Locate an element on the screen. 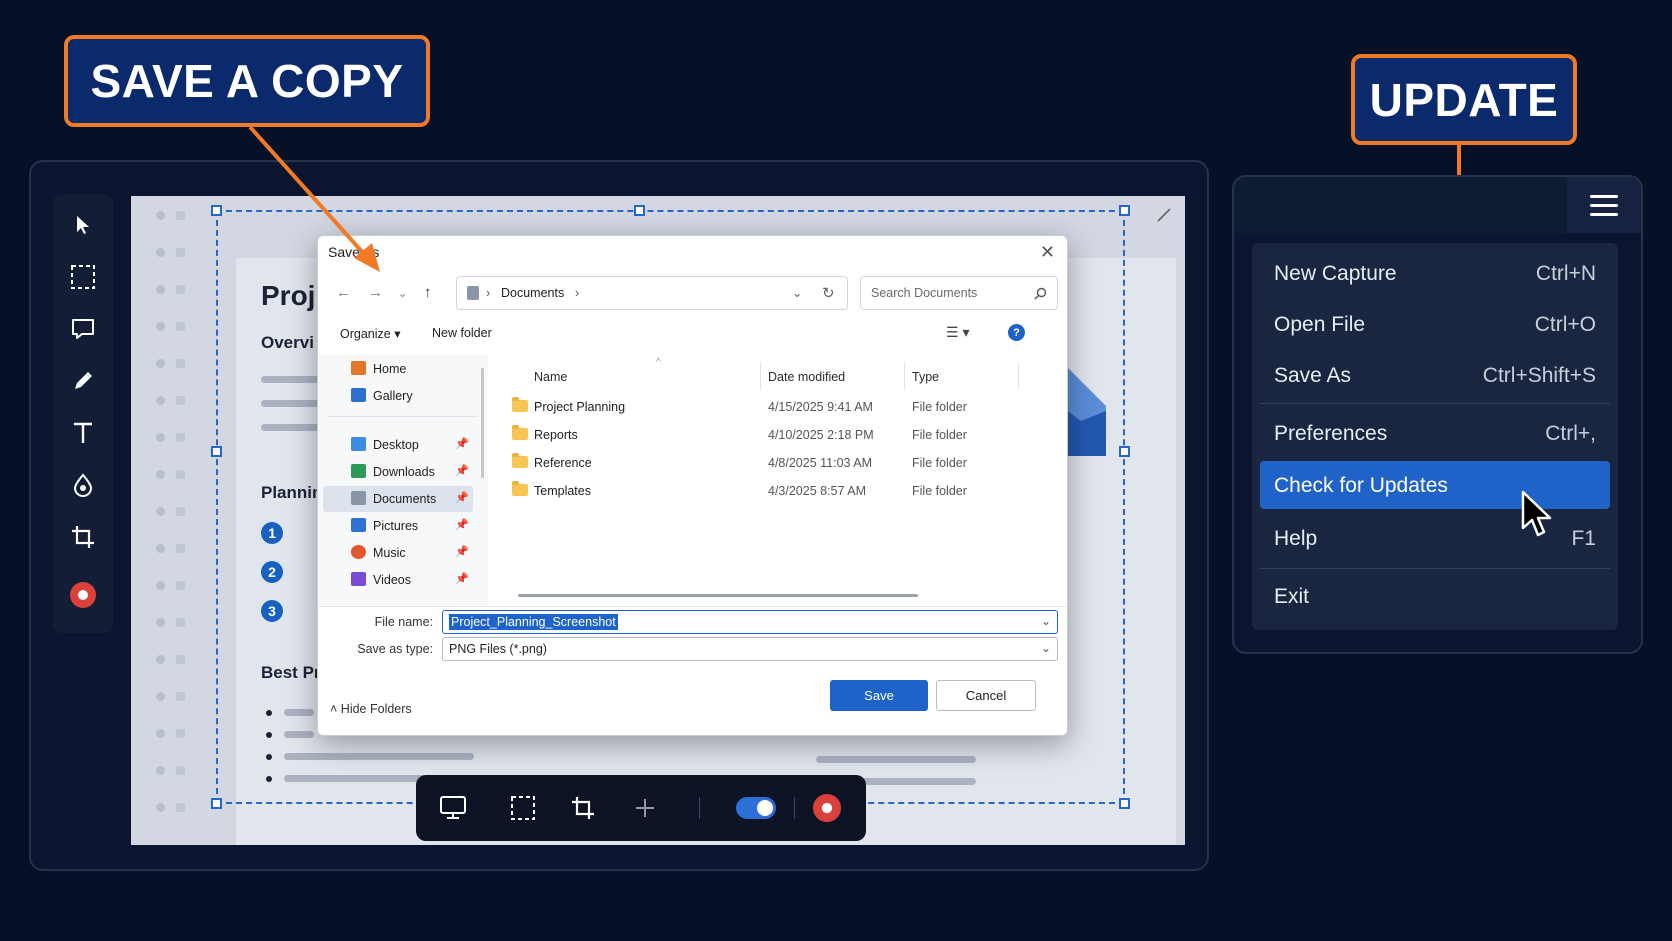 This screenshot has width=1672, height=941. file-name: Reports is located at coordinates (556, 435).